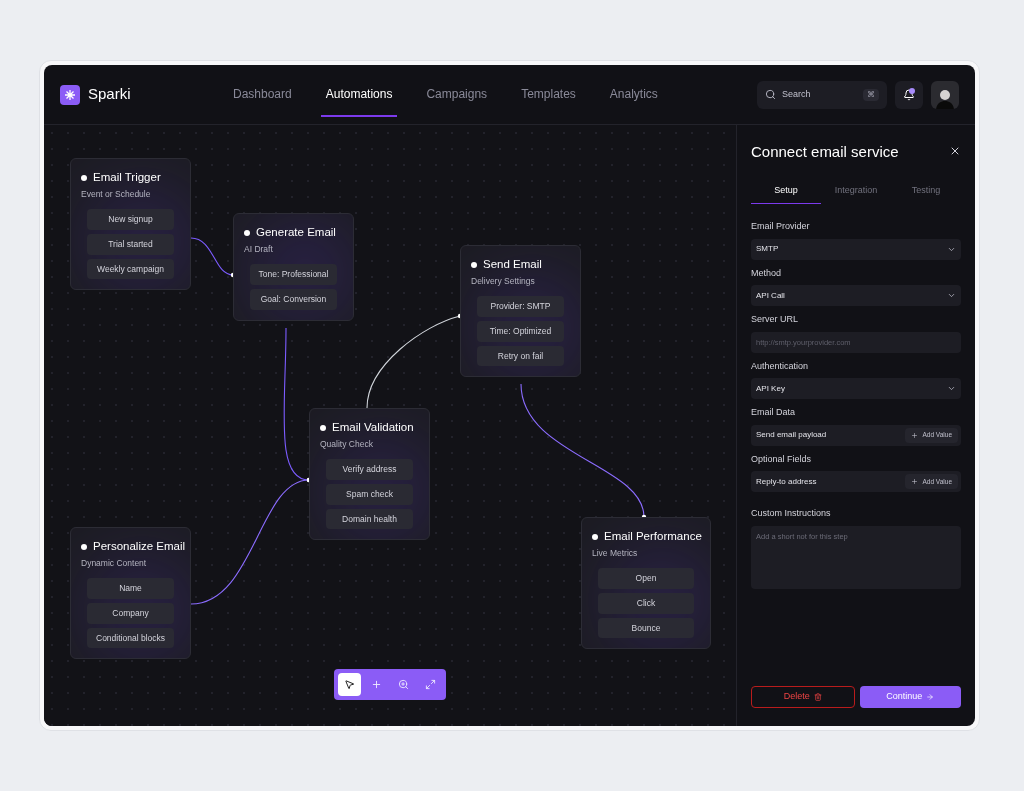  Describe the element at coordinates (653, 536) in the screenshot. I see `node-title: Email Performance` at that location.